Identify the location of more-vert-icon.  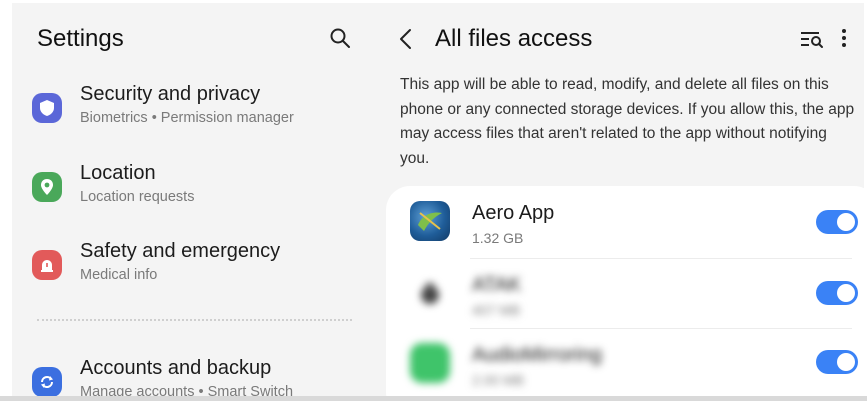
(844, 38).